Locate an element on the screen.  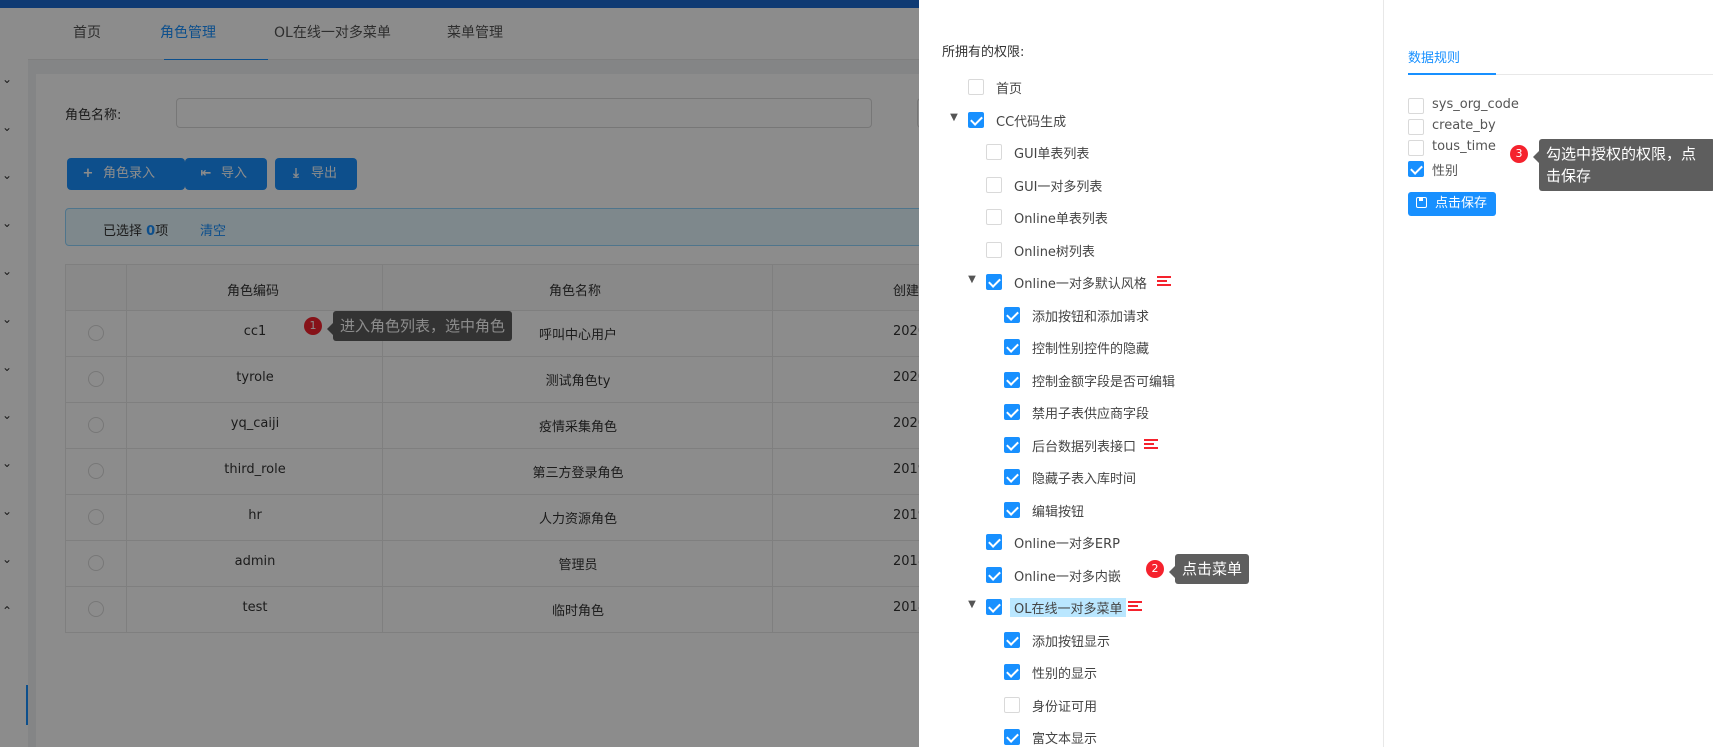
permission-node: 后台数据列表接口 is located at coordinates (1193, 445).